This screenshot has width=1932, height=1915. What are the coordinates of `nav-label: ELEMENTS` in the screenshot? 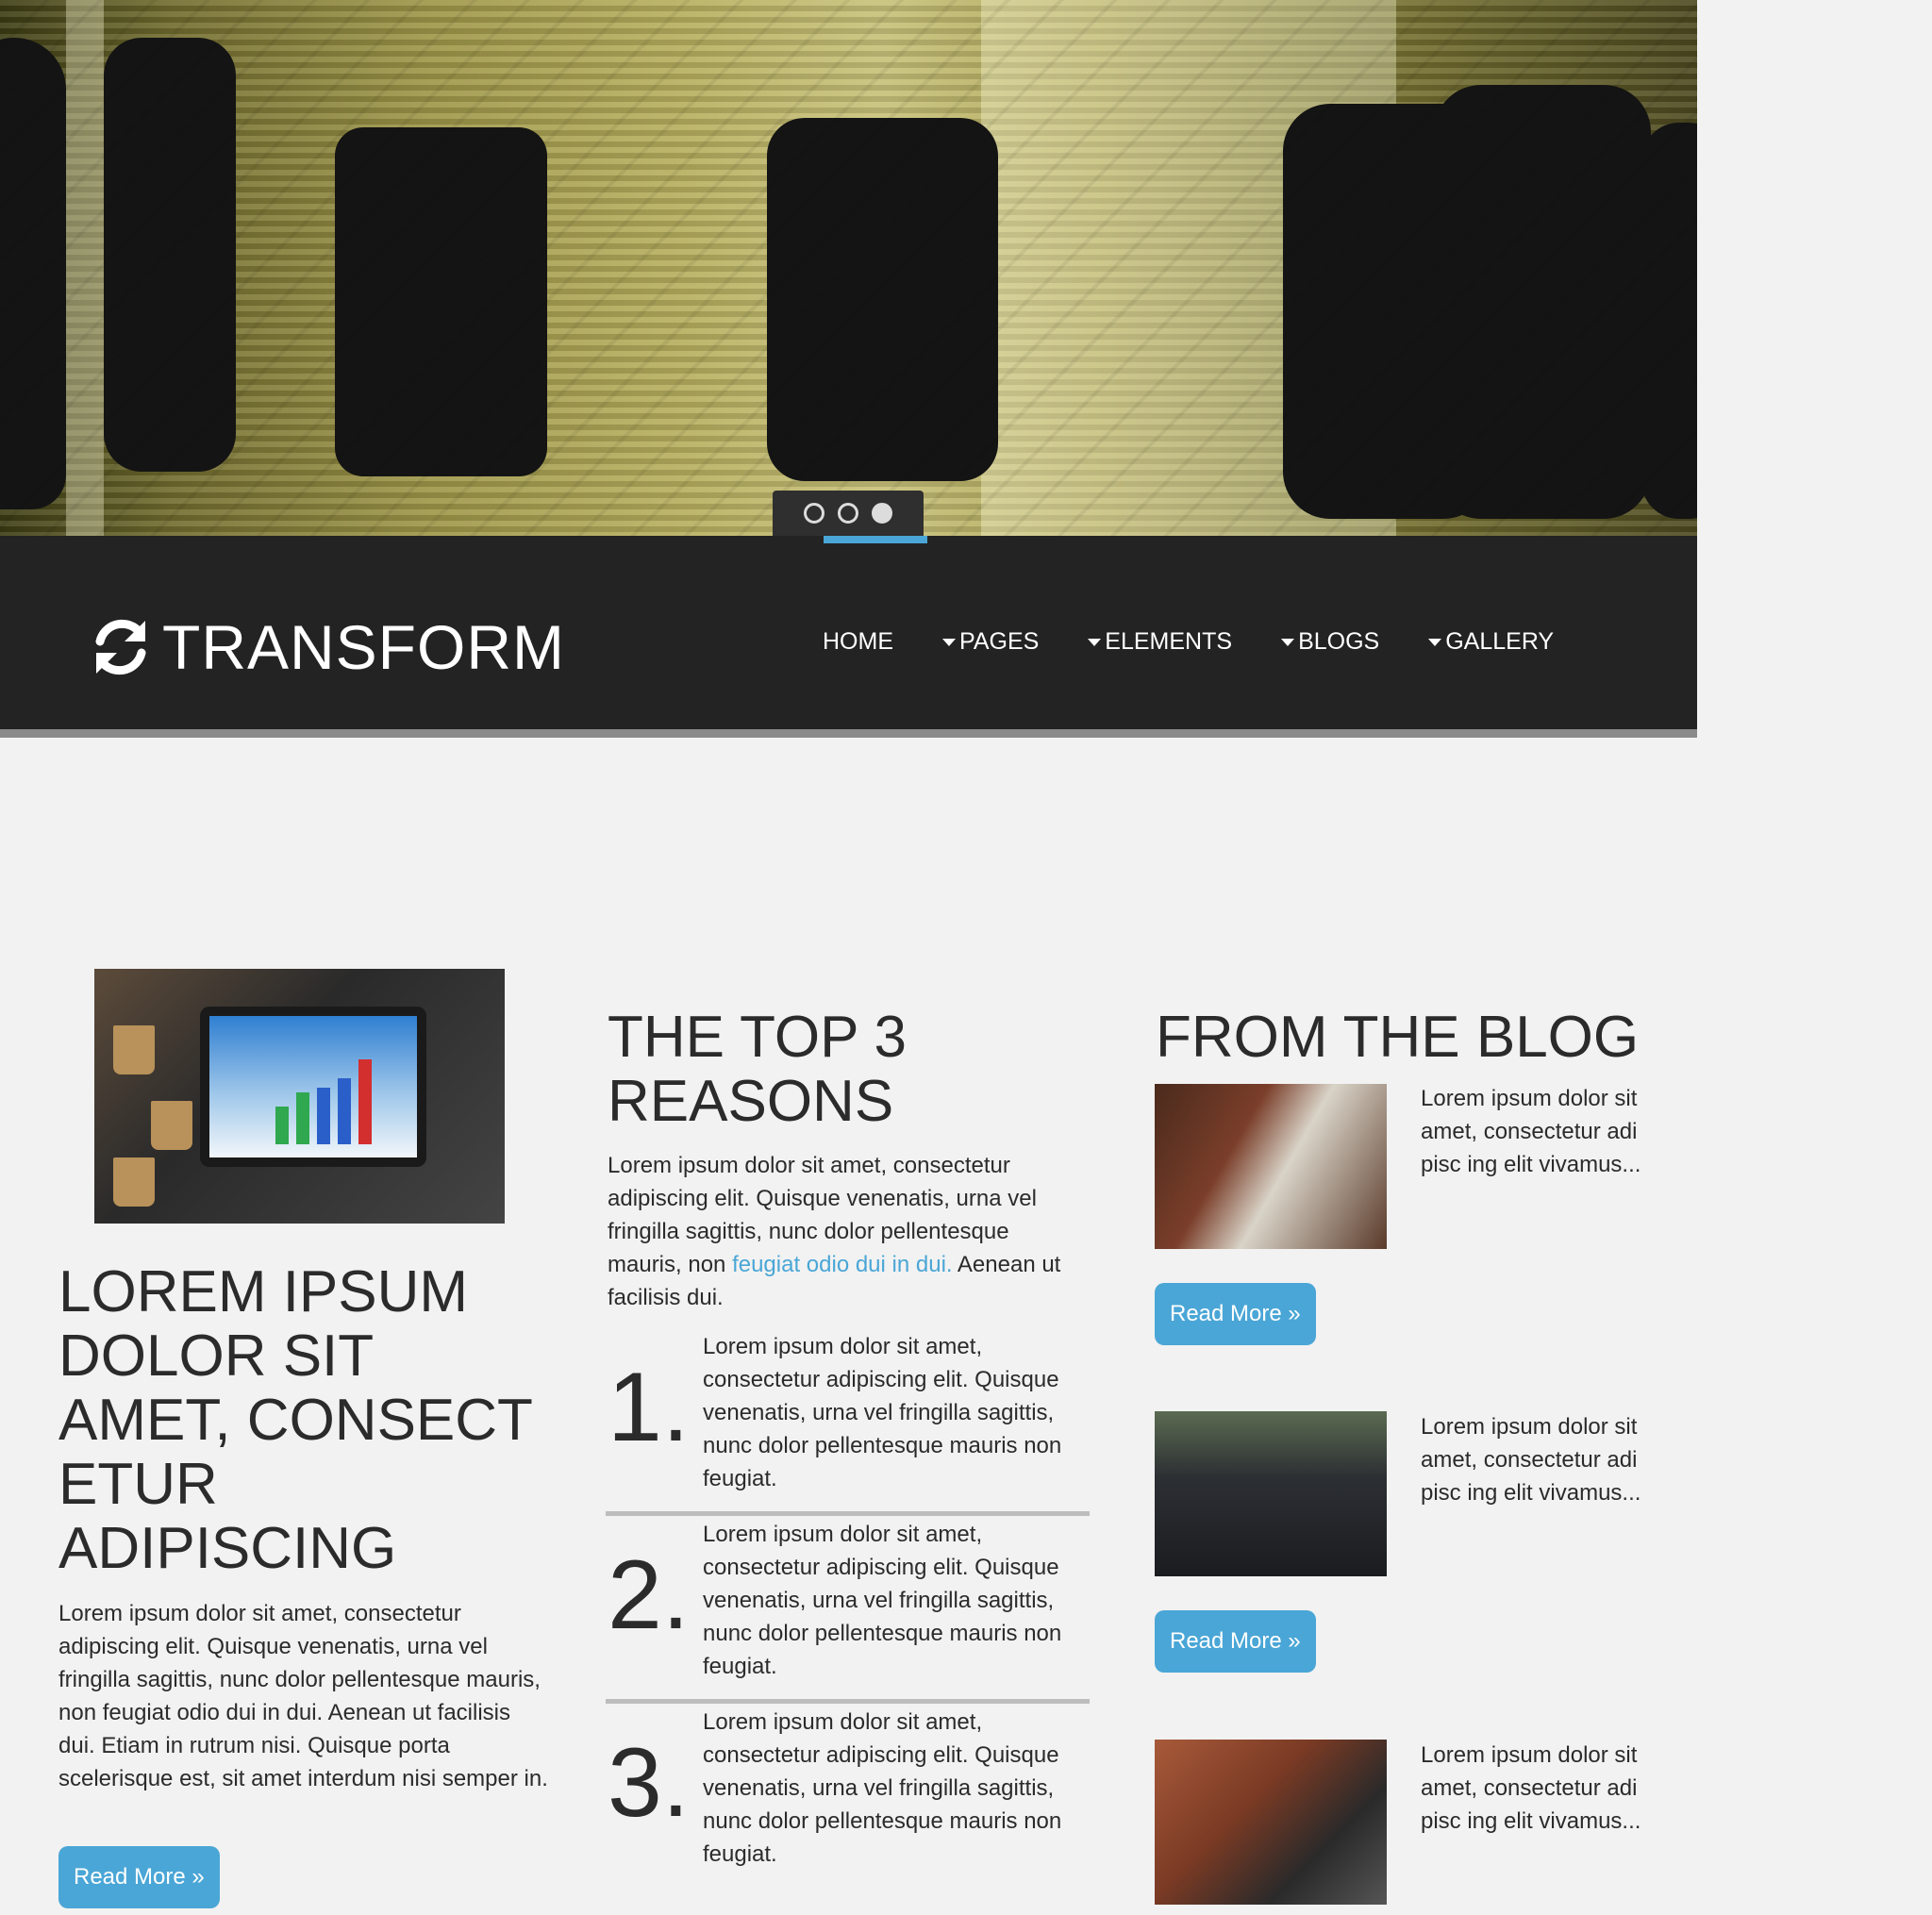 It's located at (1169, 641).